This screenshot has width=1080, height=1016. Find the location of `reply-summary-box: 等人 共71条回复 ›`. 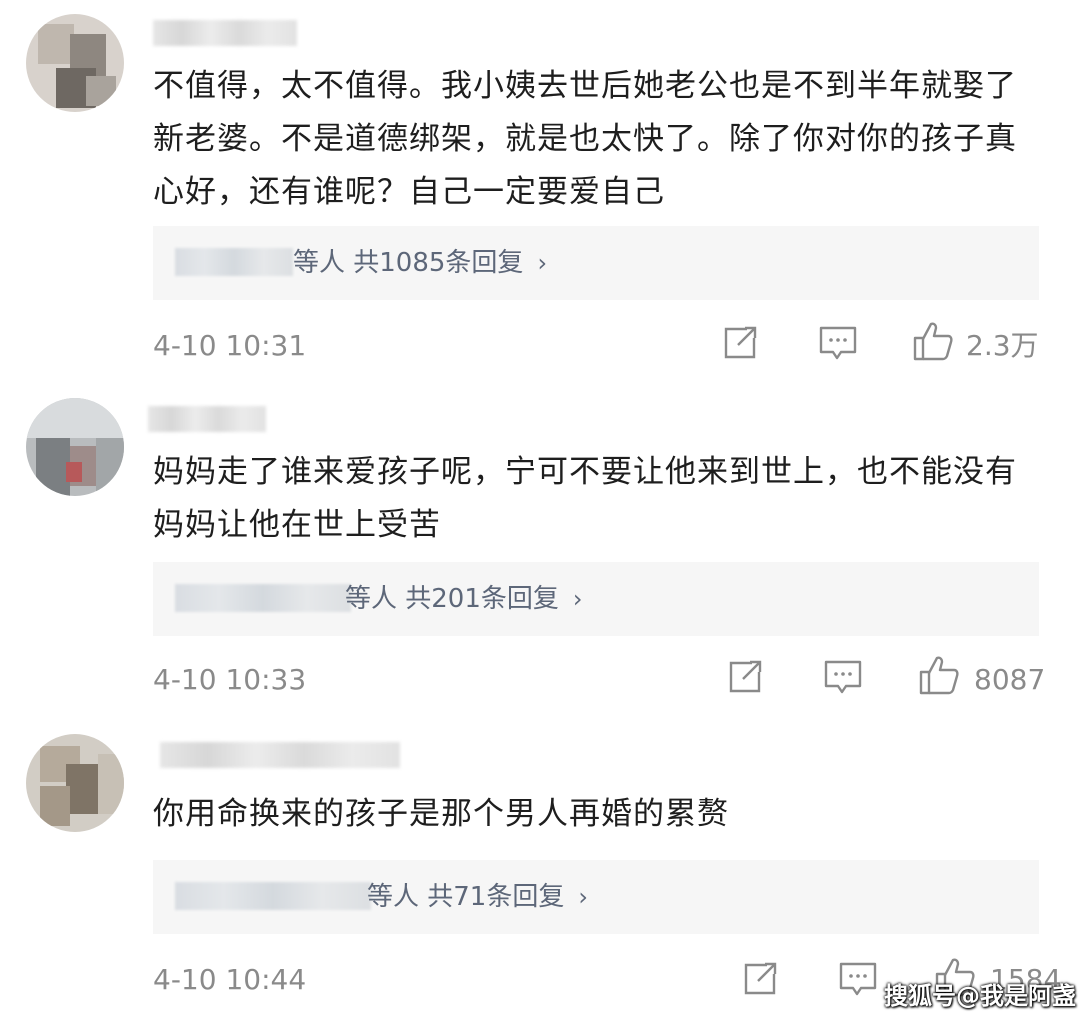

reply-summary-box: 等人 共71条回复 › is located at coordinates (596, 897).